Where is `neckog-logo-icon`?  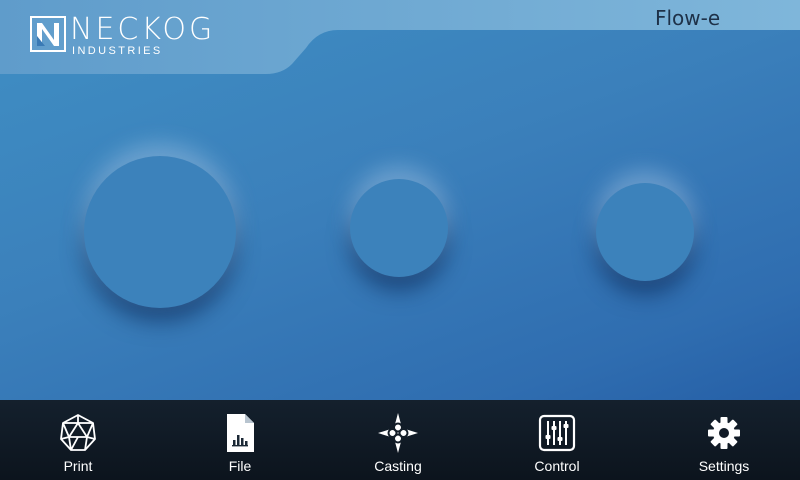
neckog-logo-icon is located at coordinates (48, 34).